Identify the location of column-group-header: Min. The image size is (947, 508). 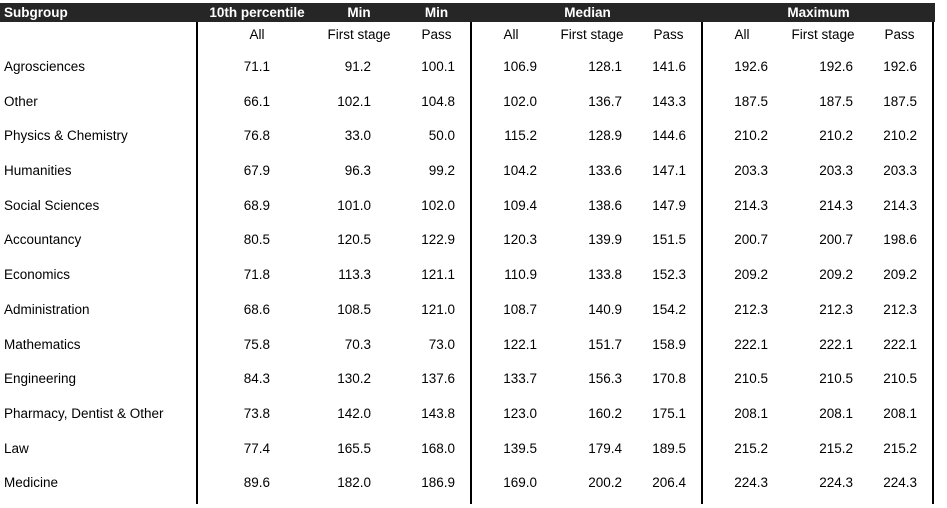
(436, 12).